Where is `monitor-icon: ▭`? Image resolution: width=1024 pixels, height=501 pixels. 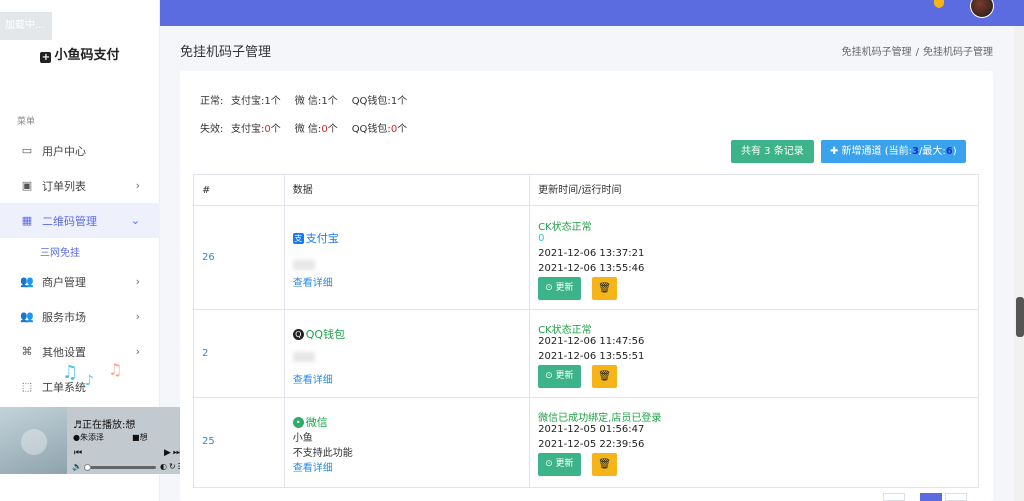
monitor-icon: ▭ is located at coordinates (27, 150).